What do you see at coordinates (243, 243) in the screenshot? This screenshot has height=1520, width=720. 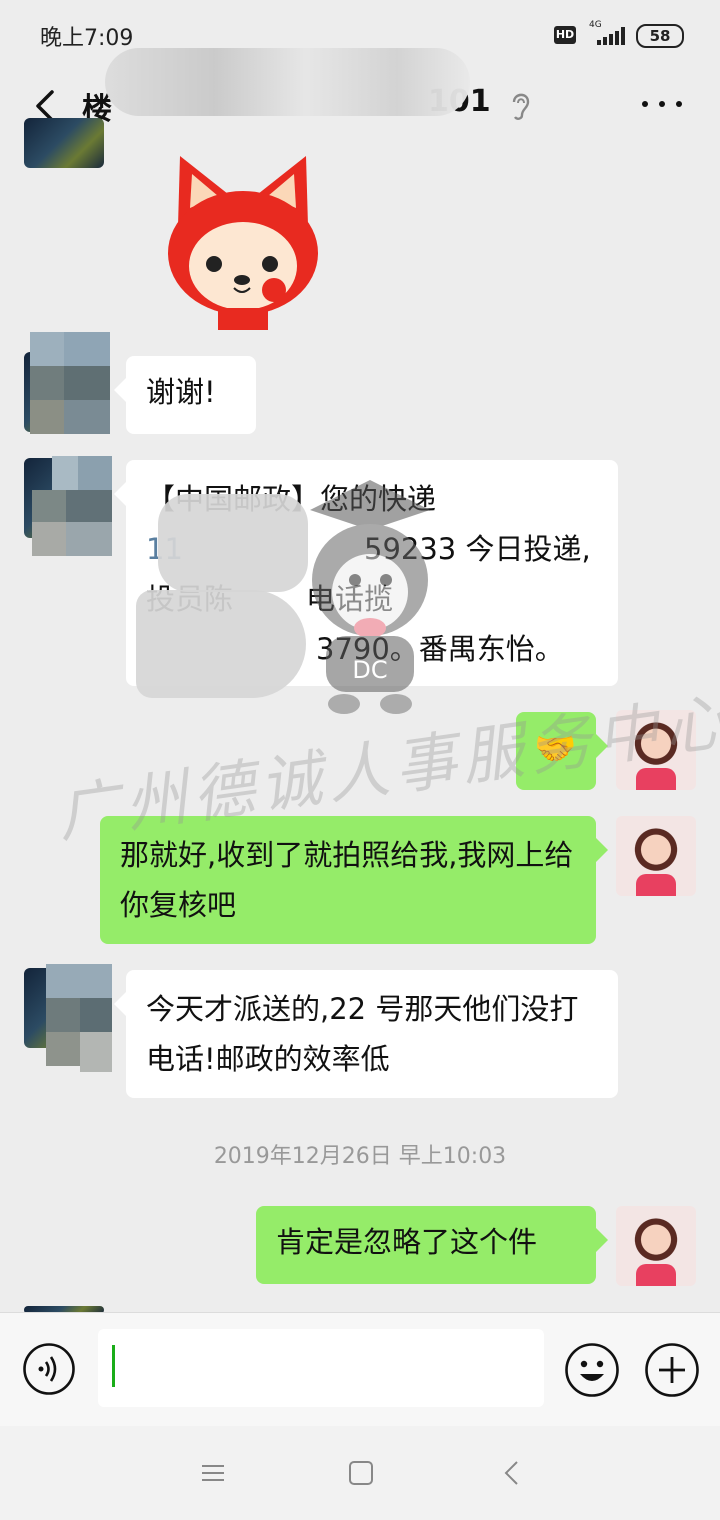 I see `fox-sticker` at bounding box center [243, 243].